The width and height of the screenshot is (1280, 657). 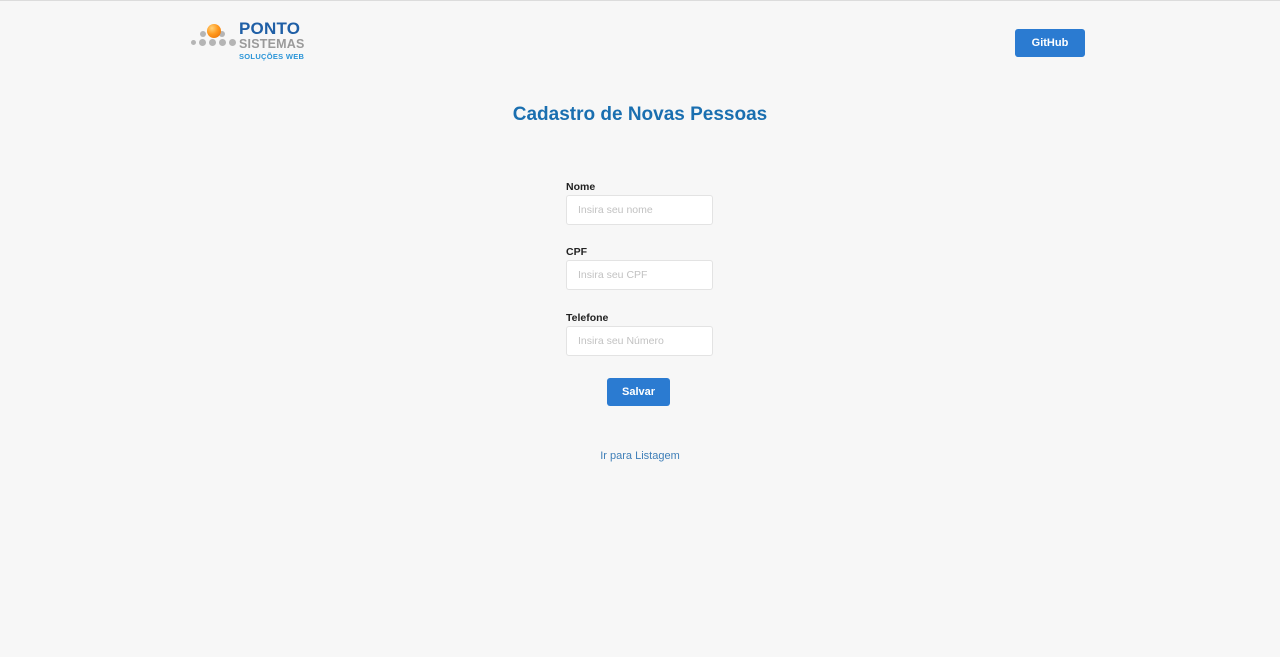 I want to click on cpf-label: CPF, so click(x=576, y=252).